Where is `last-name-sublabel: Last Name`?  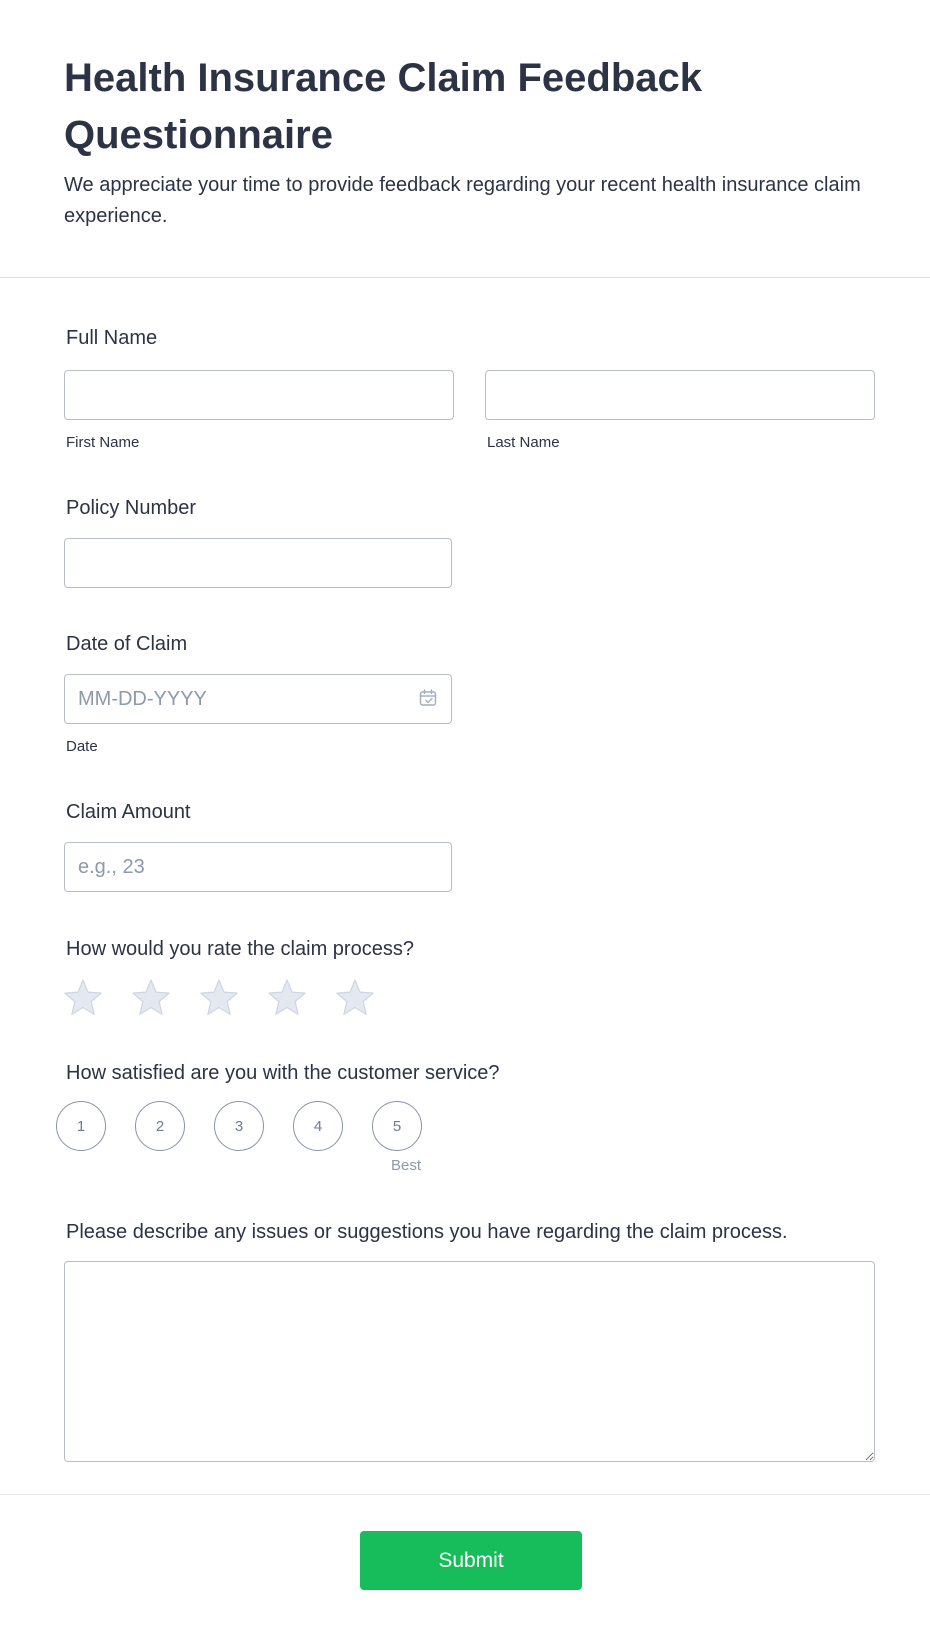 last-name-sublabel: Last Name is located at coordinates (523, 442).